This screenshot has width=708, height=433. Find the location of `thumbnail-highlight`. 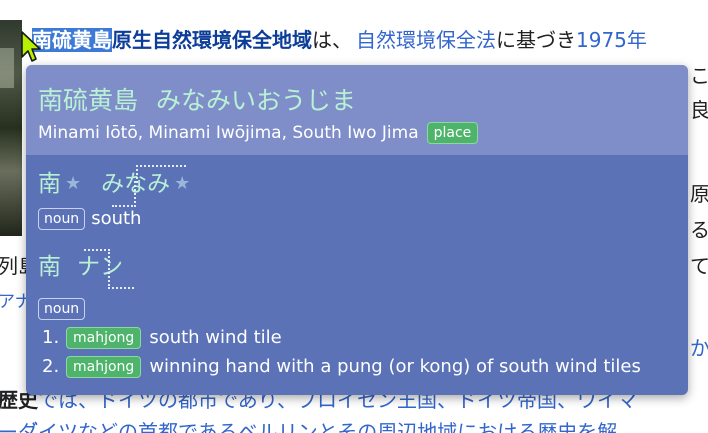

thumbnail-highlight is located at coordinates (7, 68).